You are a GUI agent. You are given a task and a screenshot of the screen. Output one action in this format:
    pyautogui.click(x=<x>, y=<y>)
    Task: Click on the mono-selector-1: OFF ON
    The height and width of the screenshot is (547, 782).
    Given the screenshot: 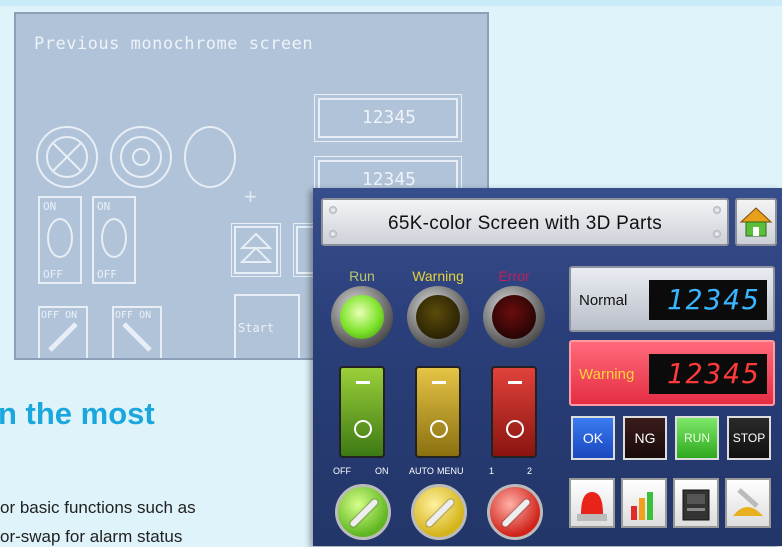 What is the action you would take?
    pyautogui.click(x=63, y=332)
    